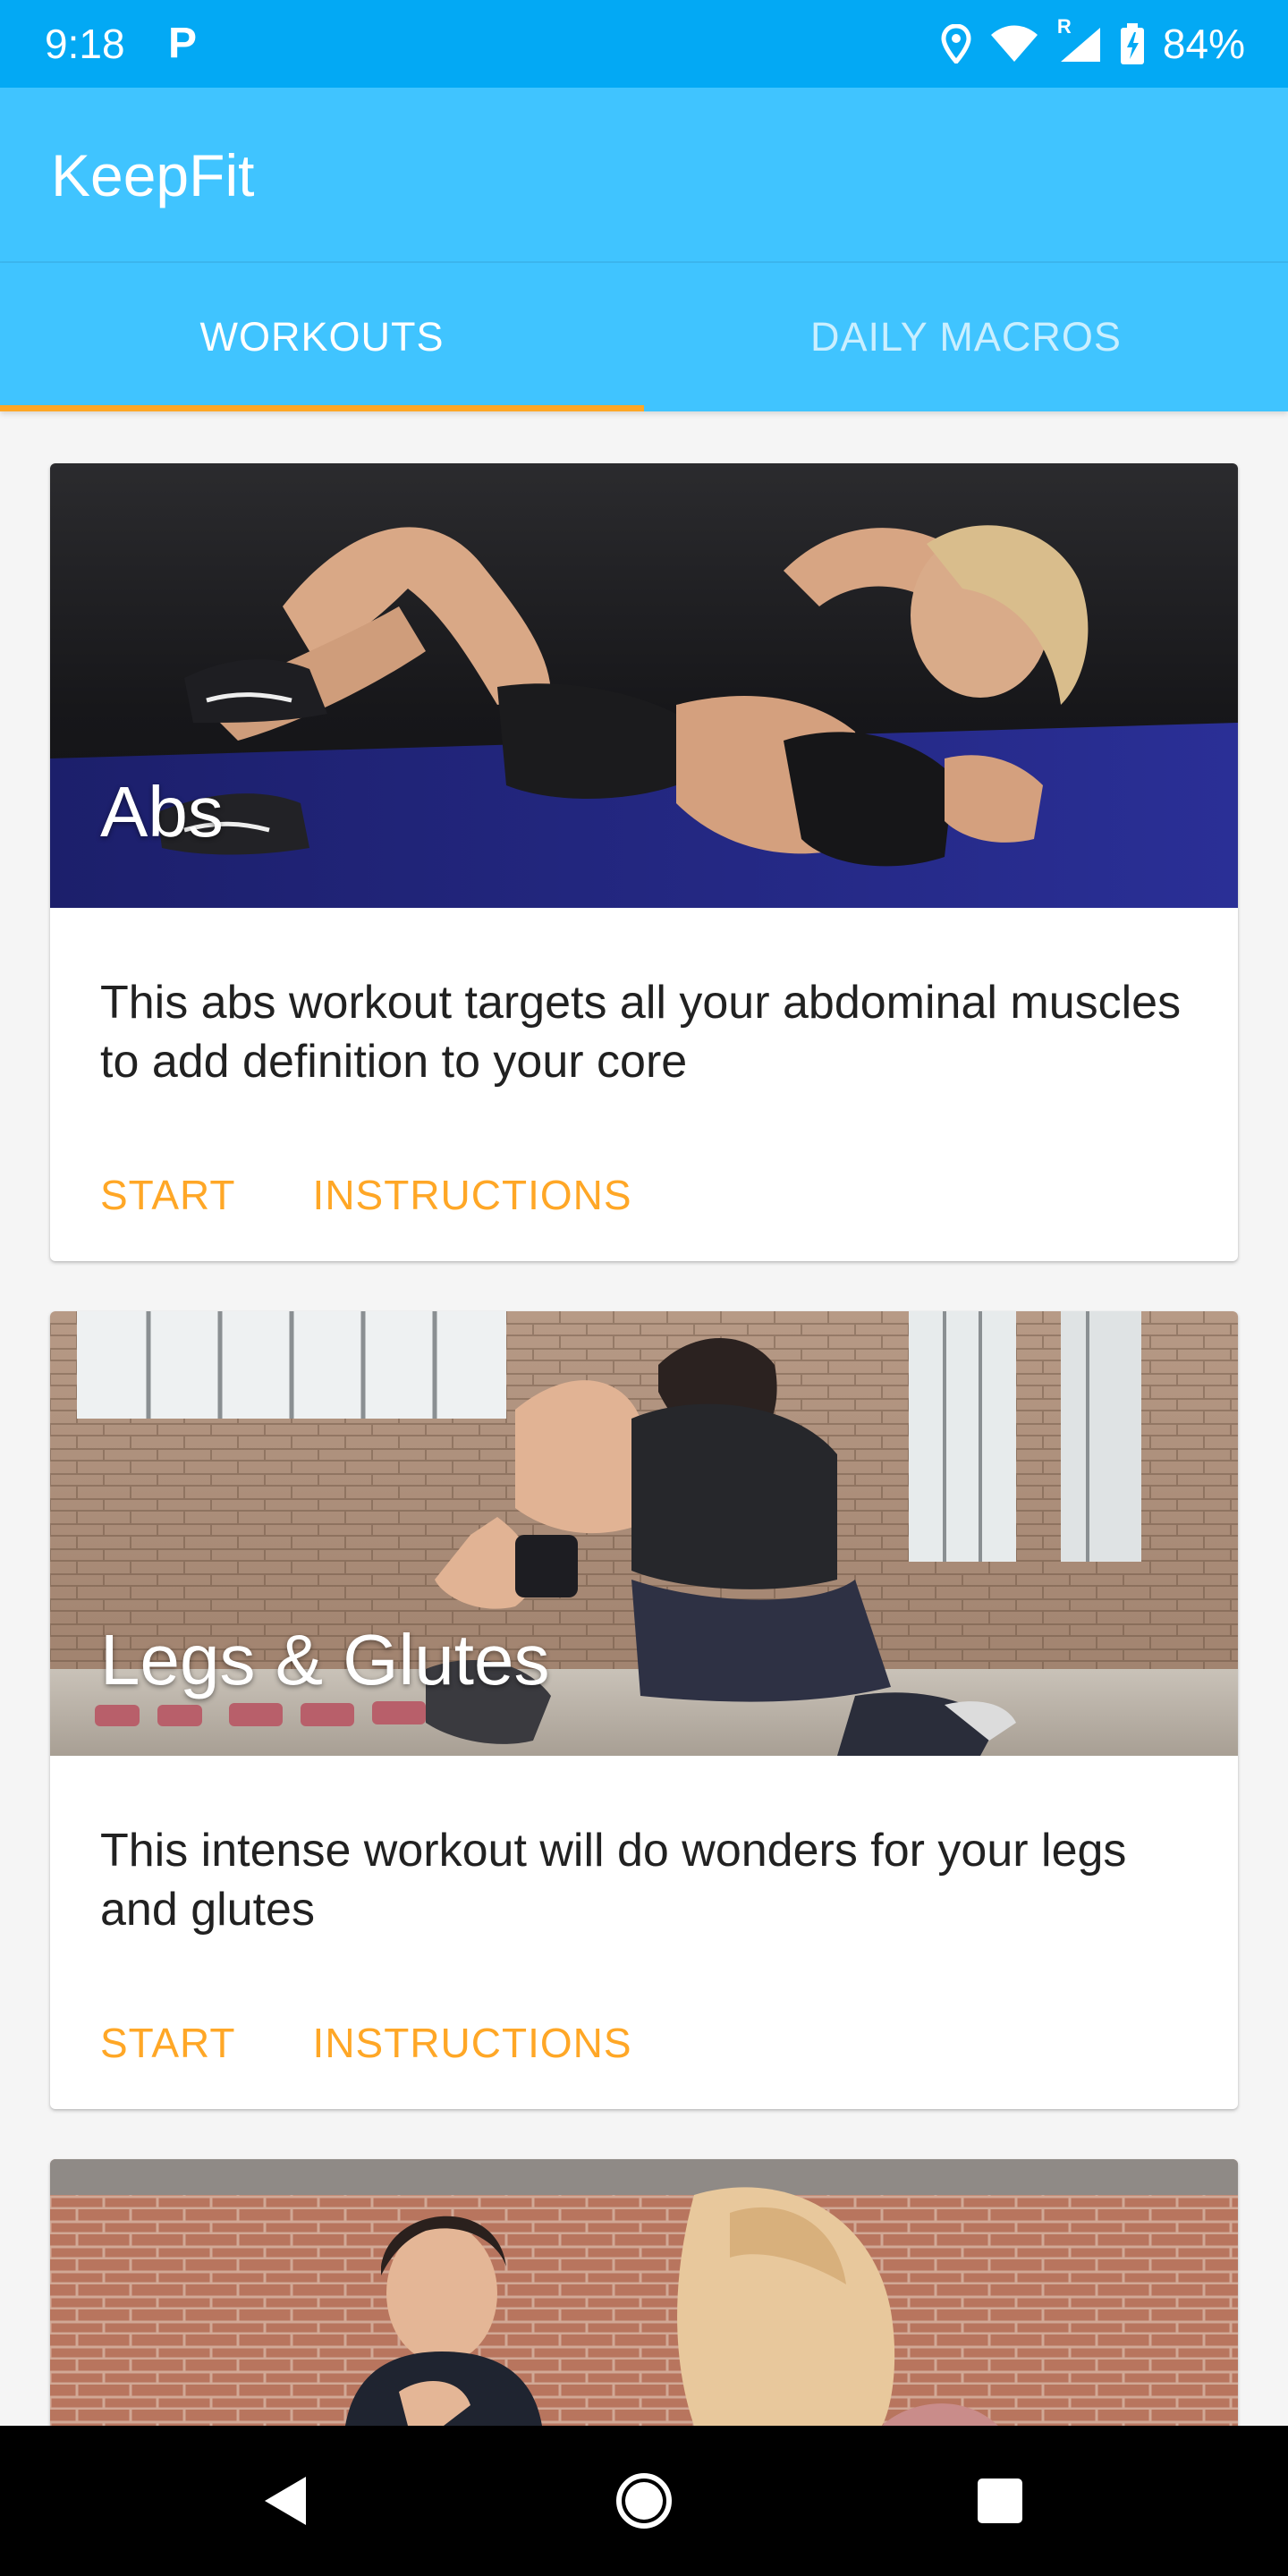  I want to click on home-button, so click(644, 2501).